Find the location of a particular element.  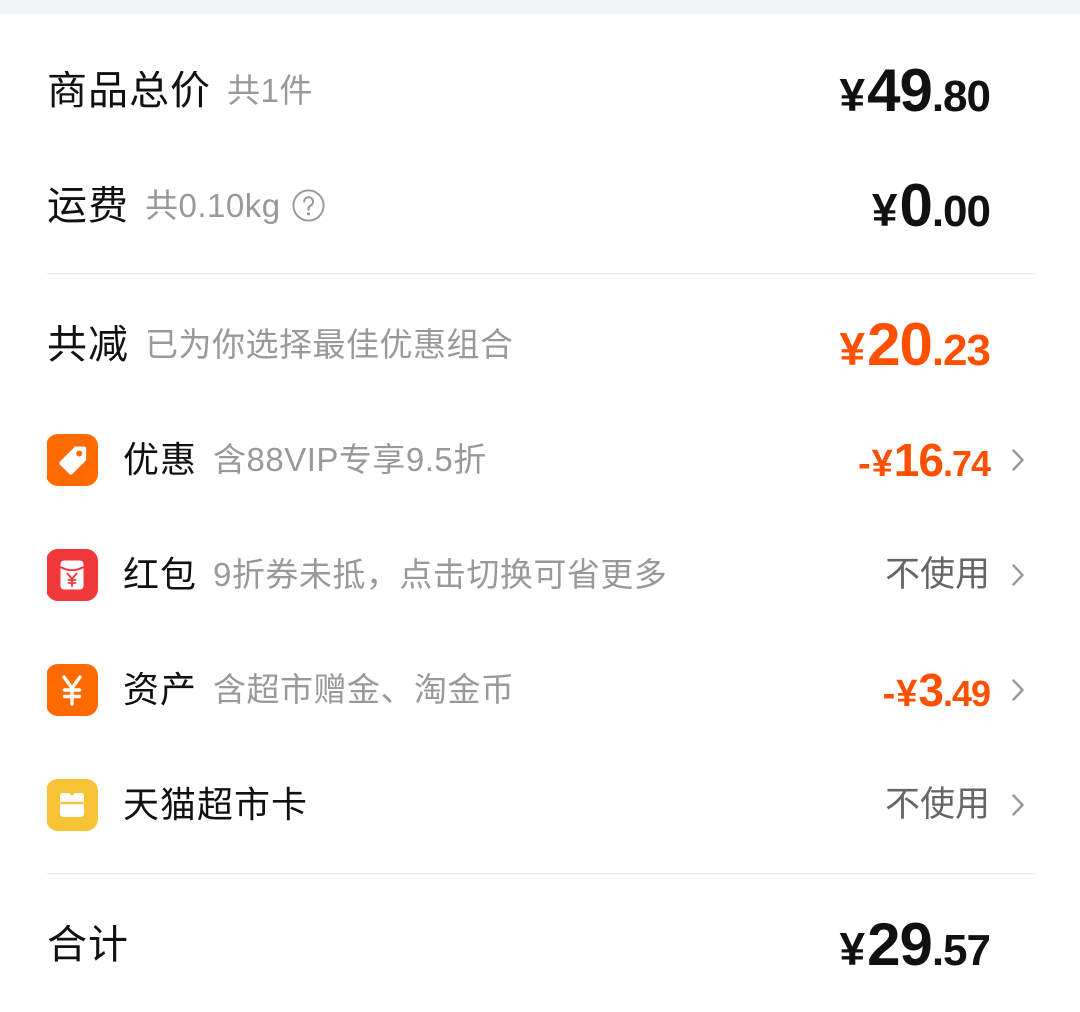

yen-coin-icon is located at coordinates (72, 689).